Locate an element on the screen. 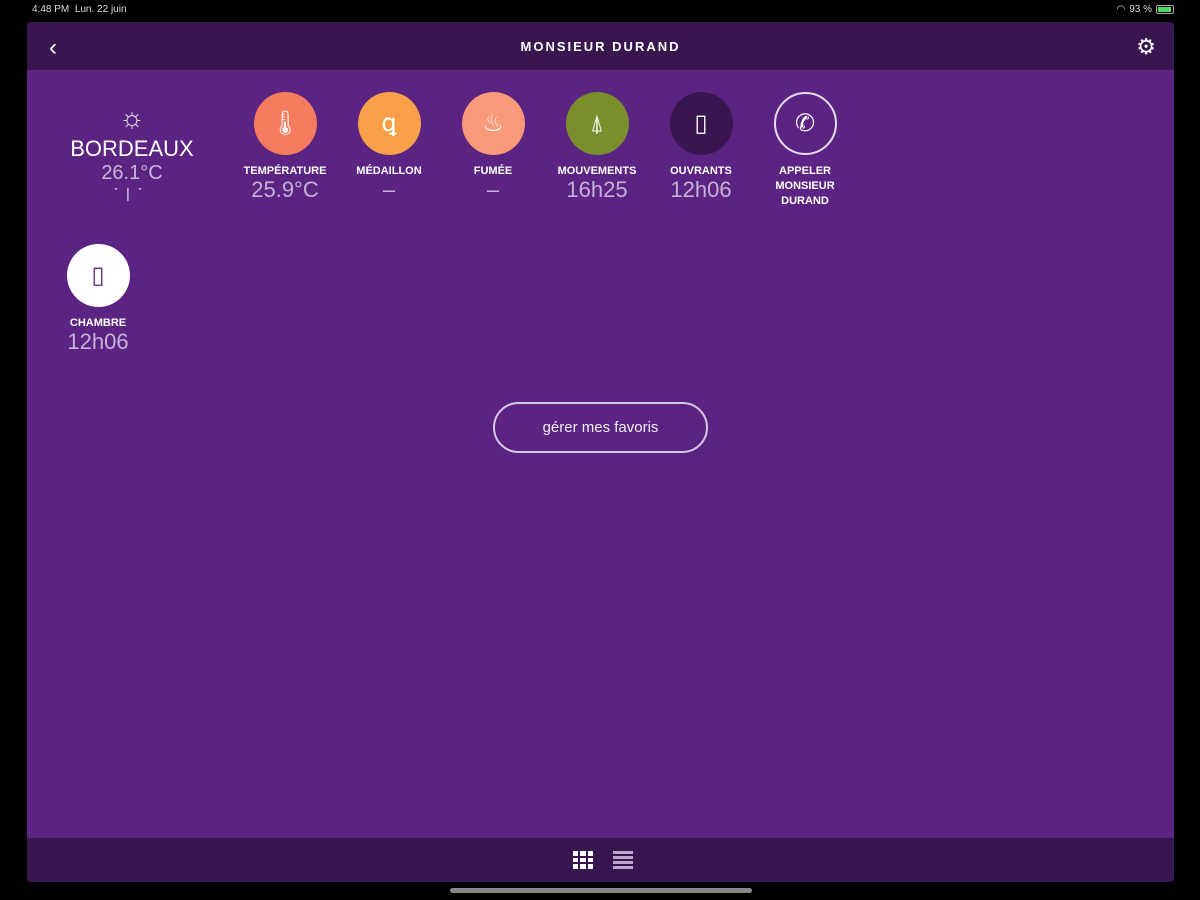 This screenshot has height=900, width=1200. sun-rays-icon: ˊ|ˋ is located at coordinates (132, 193).